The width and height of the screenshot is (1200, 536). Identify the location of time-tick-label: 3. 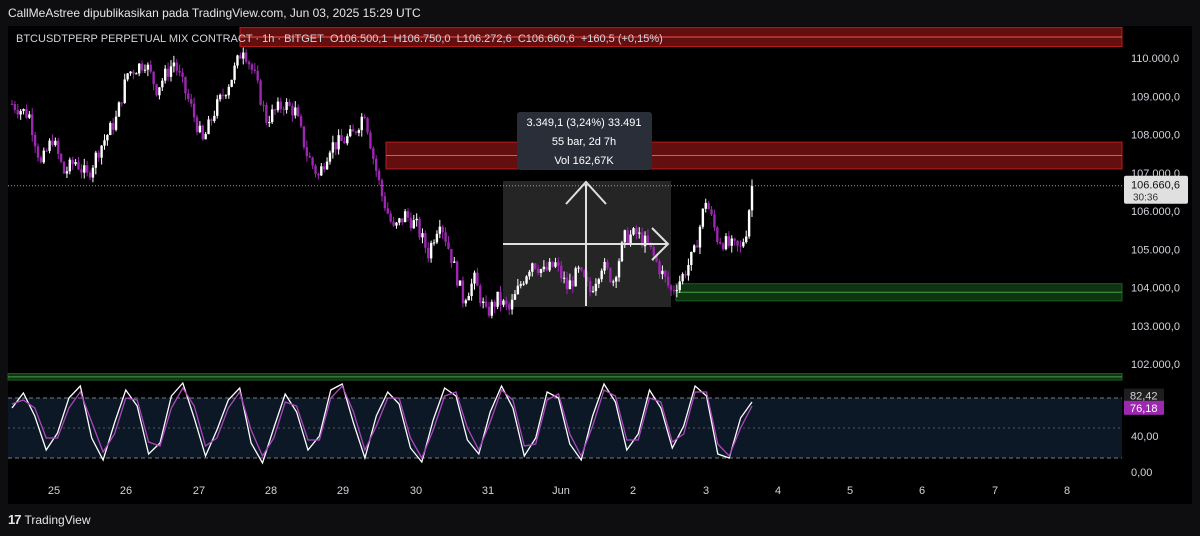
(706, 491).